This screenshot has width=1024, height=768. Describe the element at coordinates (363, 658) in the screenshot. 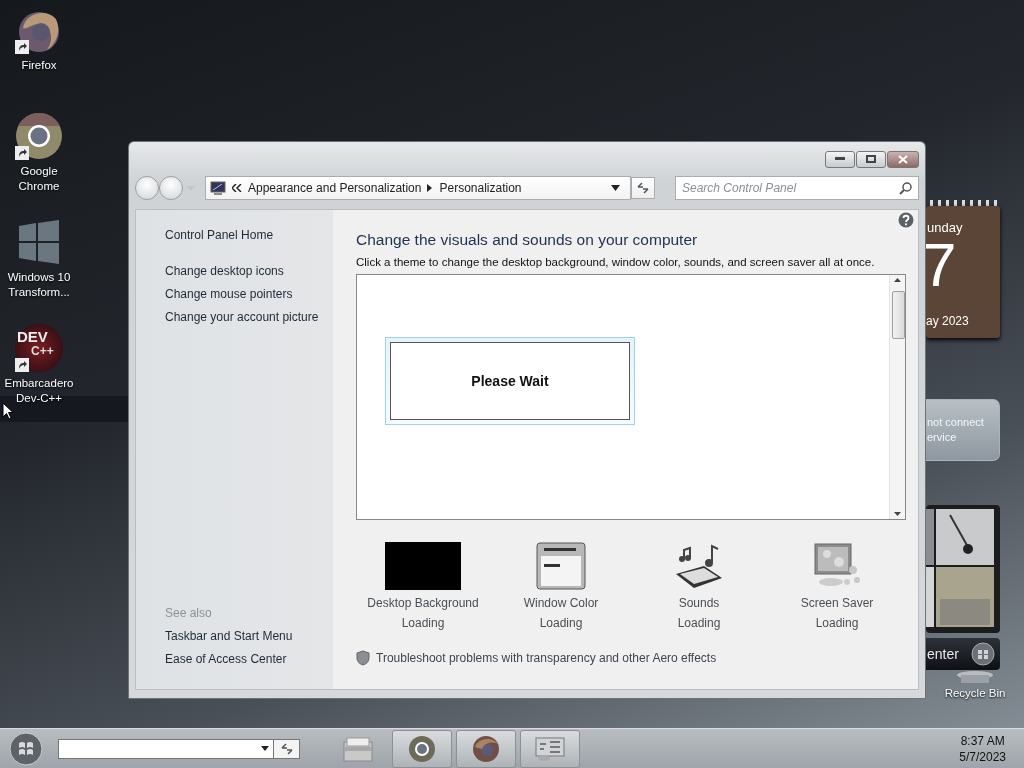

I see `shield-icon` at that location.